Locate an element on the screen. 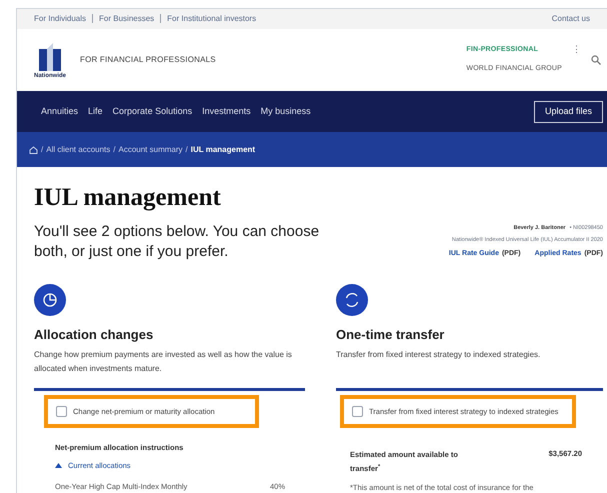  nav-link: My business is located at coordinates (285, 111).